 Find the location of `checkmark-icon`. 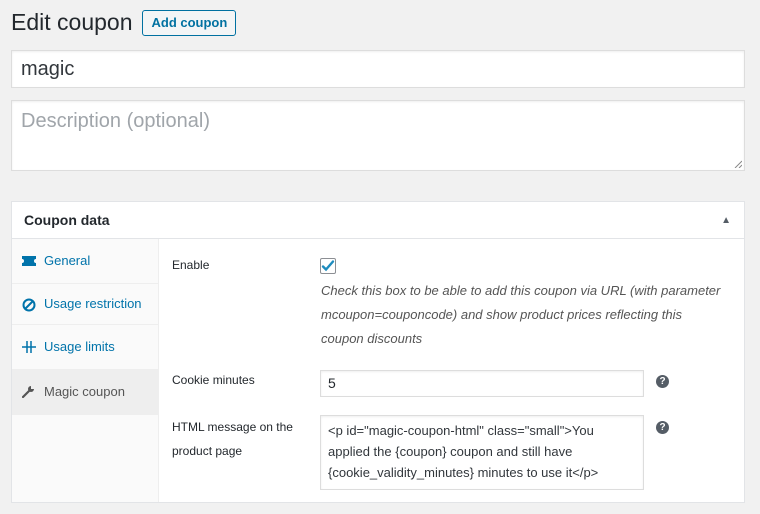

checkmark-icon is located at coordinates (328, 266).